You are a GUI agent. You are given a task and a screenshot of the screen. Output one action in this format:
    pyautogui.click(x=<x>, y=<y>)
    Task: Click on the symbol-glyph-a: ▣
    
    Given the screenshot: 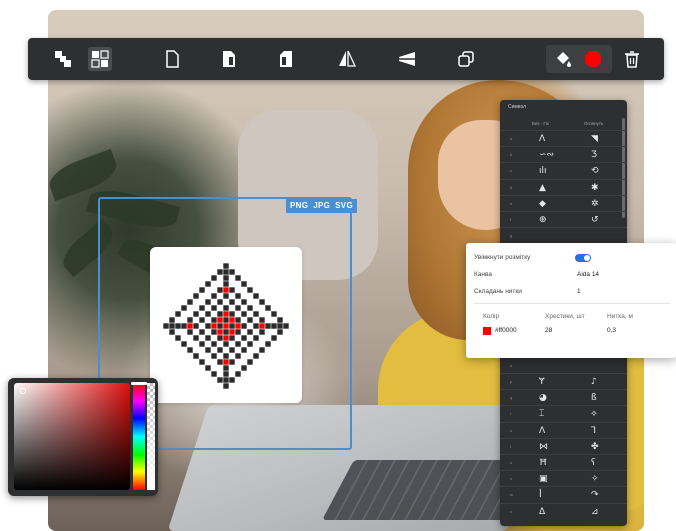 What is the action you would take?
    pyautogui.click(x=543, y=479)
    